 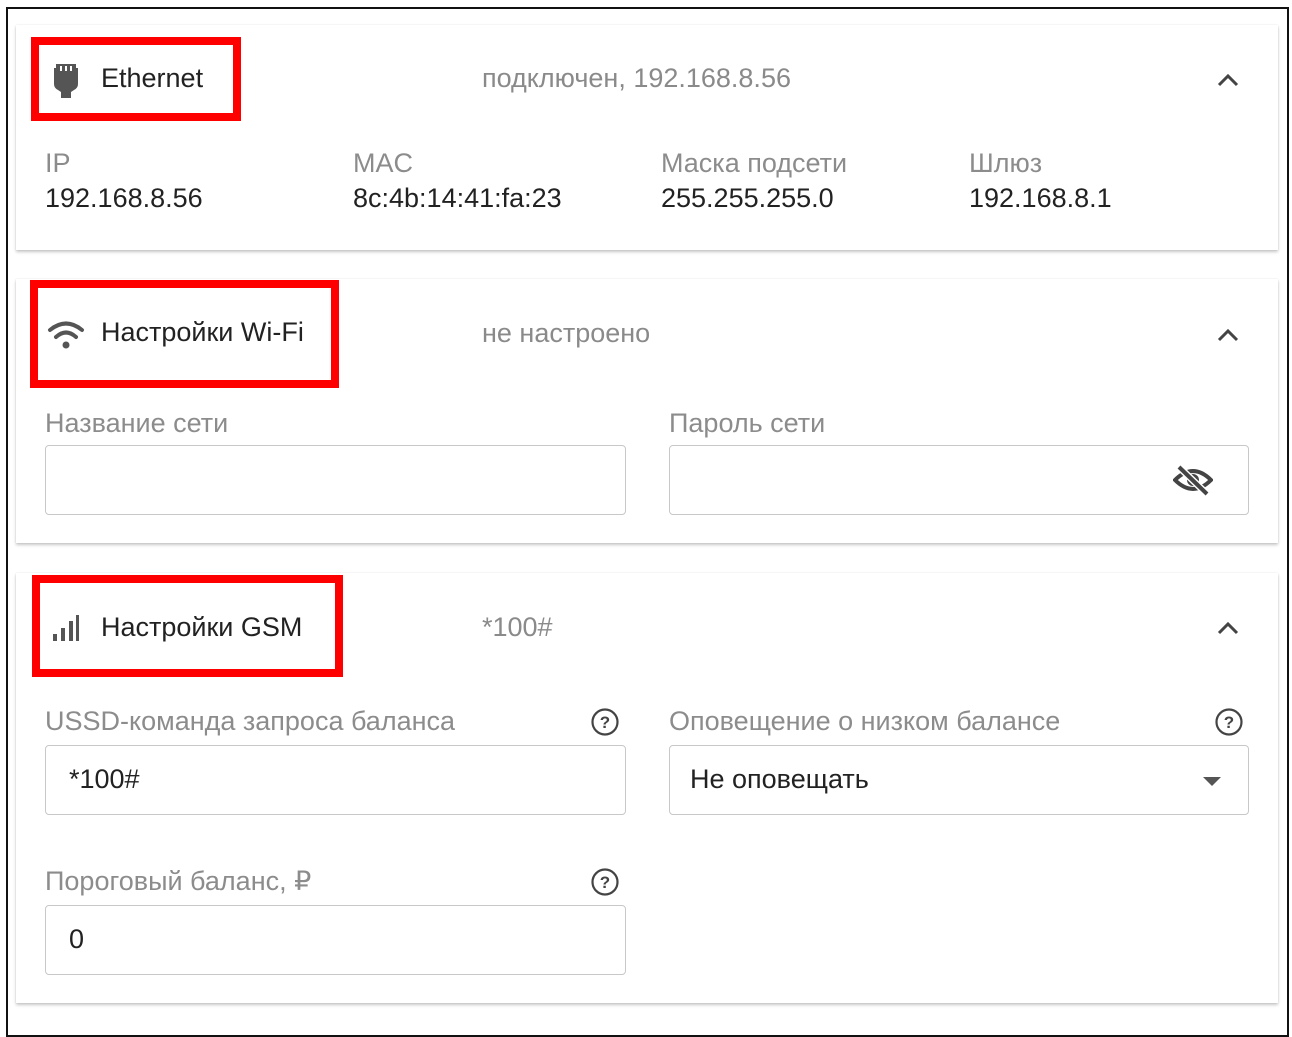 What do you see at coordinates (58, 163) in the screenshot?
I see `ip-label: IP` at bounding box center [58, 163].